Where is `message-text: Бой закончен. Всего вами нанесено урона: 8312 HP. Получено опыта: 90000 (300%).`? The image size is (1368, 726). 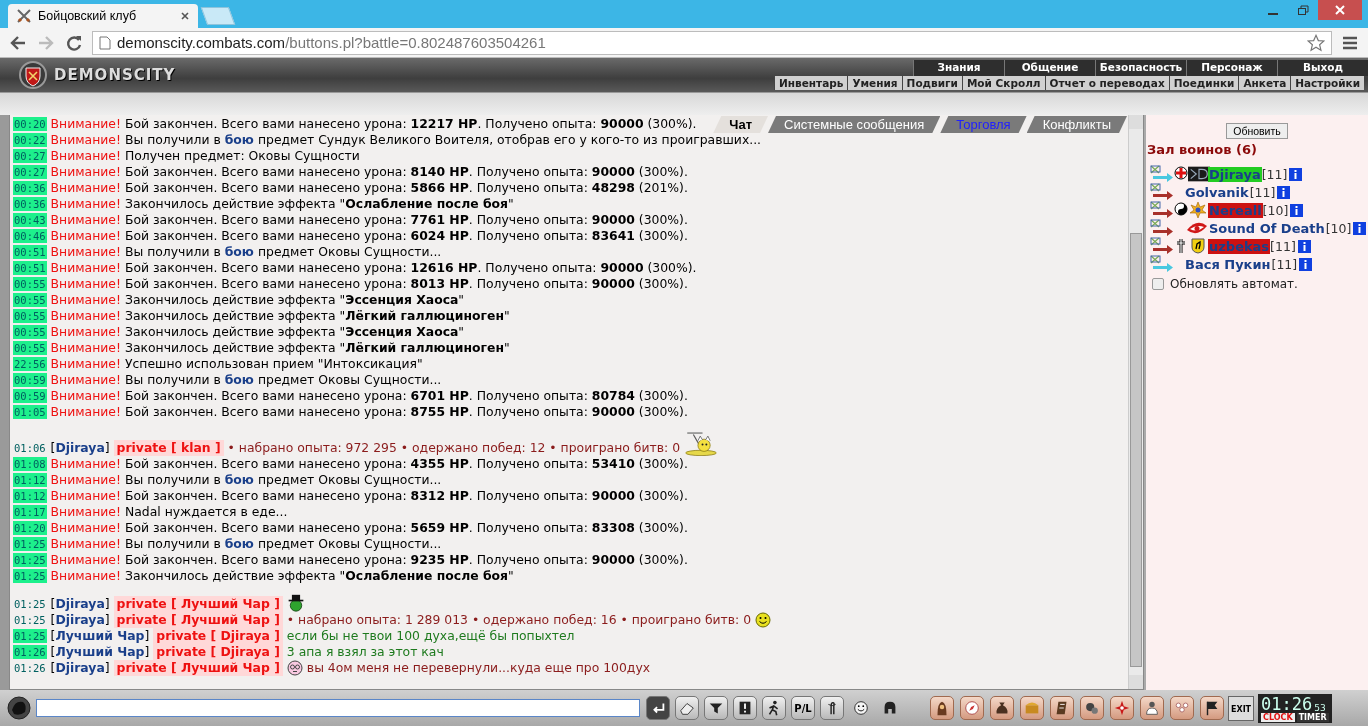 message-text: Бой закончен. Всего вами нанесено урона: 8312 HP. Получено опыта: 90000 (300%). is located at coordinates (406, 496).